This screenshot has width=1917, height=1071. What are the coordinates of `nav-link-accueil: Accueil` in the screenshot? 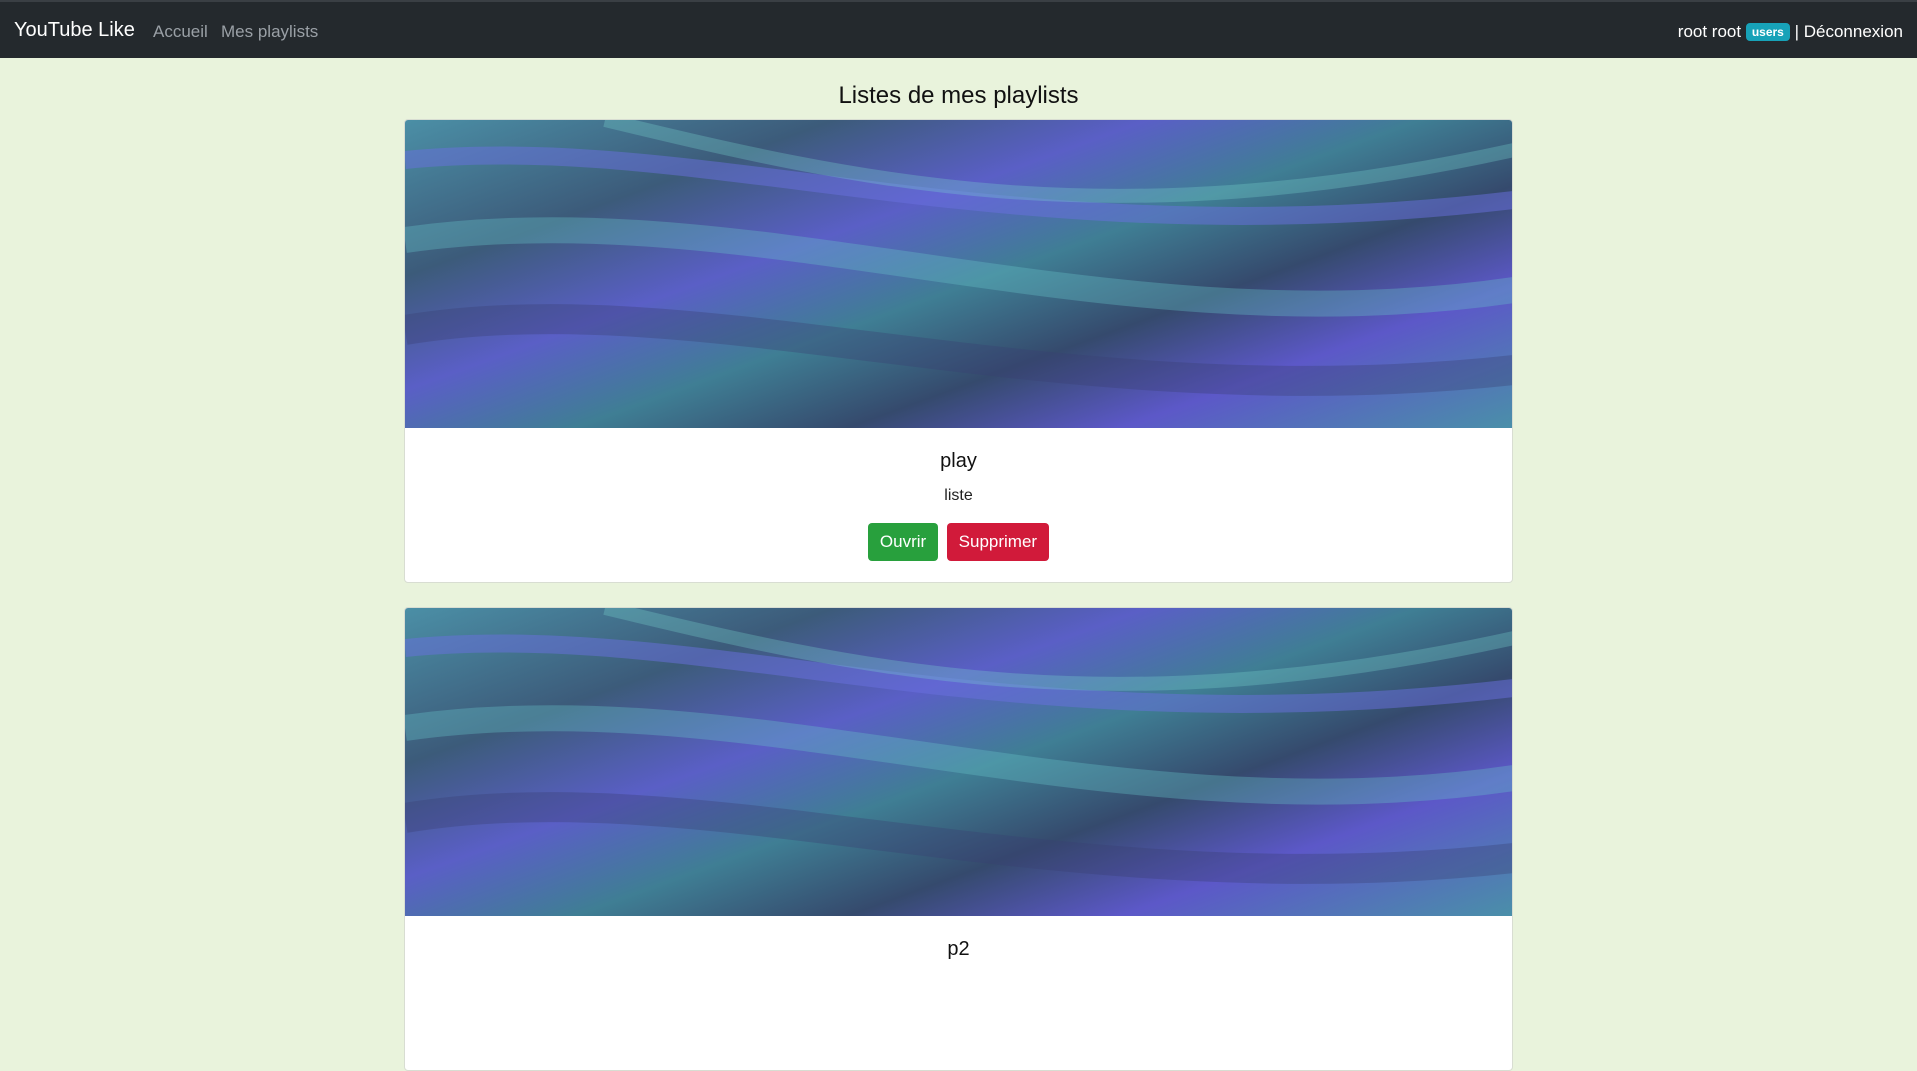 It's located at (180, 32).